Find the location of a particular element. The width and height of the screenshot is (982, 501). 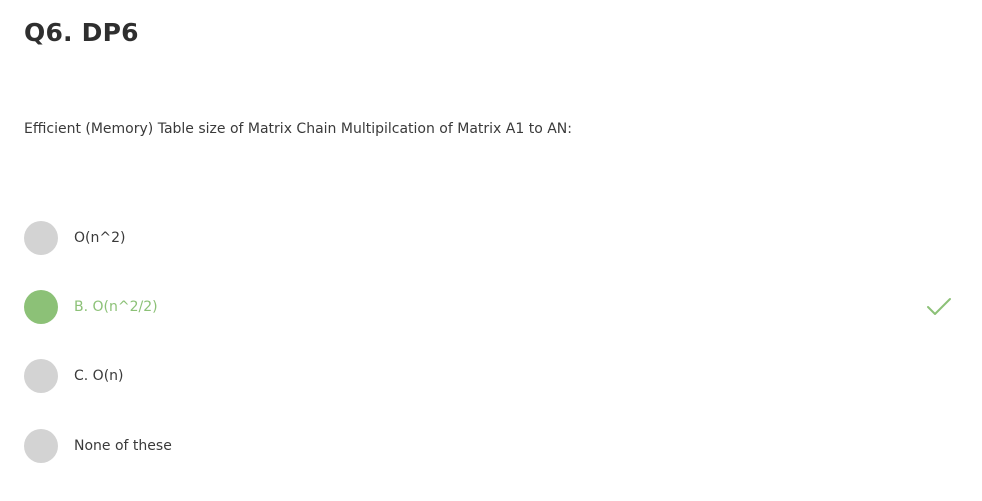

option-label: B. O(n^2/2) is located at coordinates (116, 306).